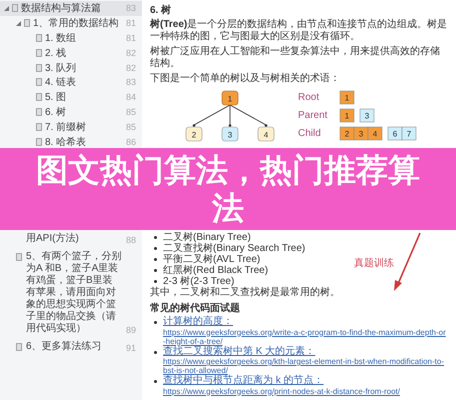 Image resolution: width=456 pixels, height=400 pixels. What do you see at coordinates (71, 23) in the screenshot?
I see `outline-item: 1、常用的数据结构 81` at bounding box center [71, 23].